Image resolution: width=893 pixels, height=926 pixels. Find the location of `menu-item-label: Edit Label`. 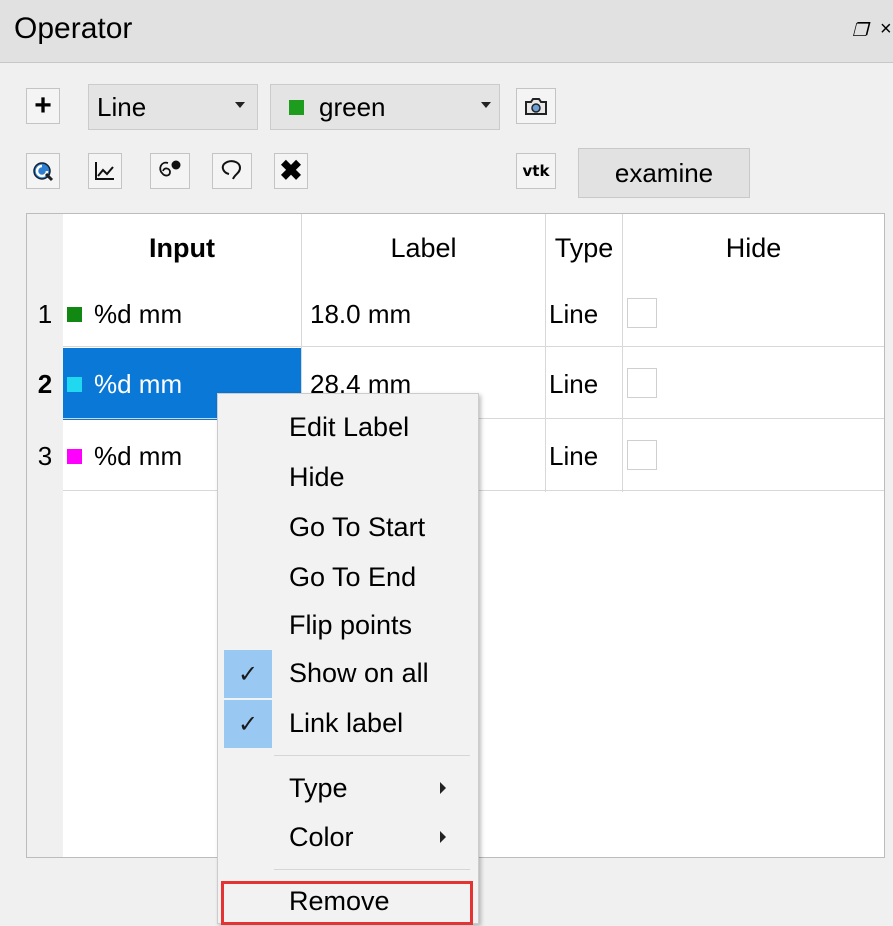

menu-item-label: Edit Label is located at coordinates (349, 427).